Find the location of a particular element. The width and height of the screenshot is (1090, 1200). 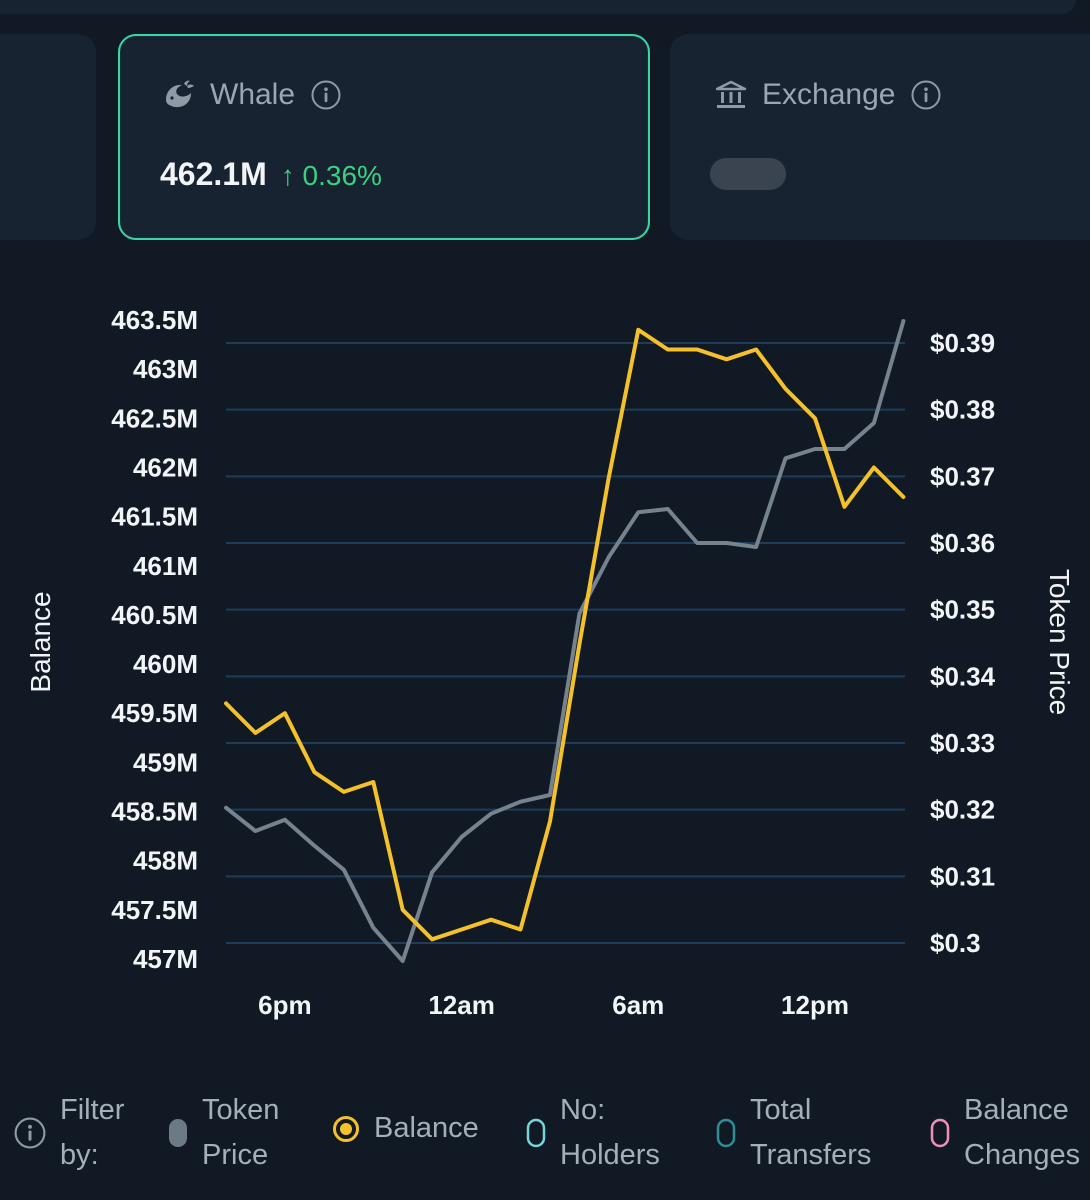

y2-tick-label: $0.38 is located at coordinates (962, 410).